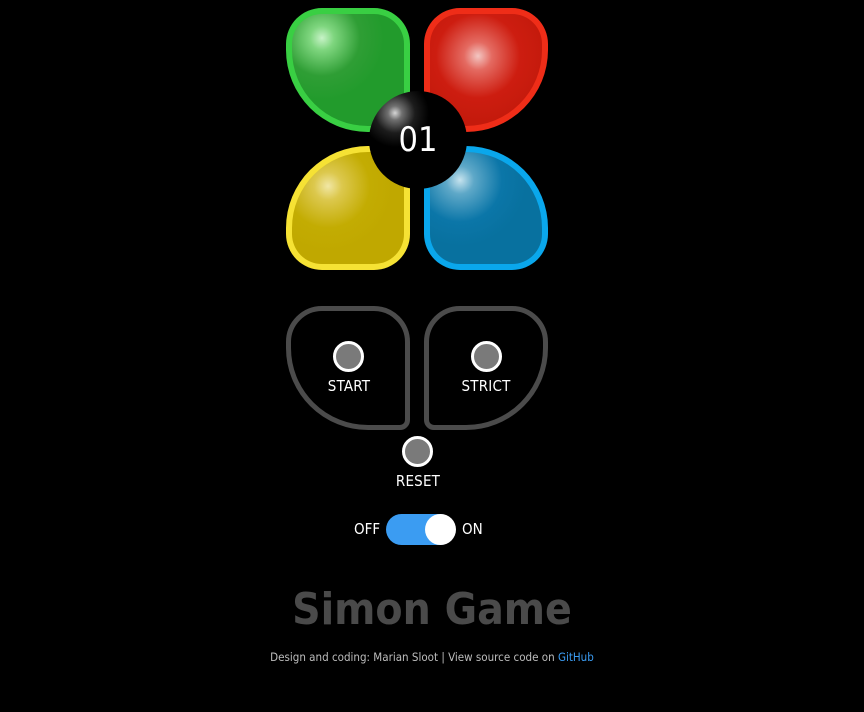 The height and width of the screenshot is (712, 864). I want to click on counter-value: 01, so click(418, 140).